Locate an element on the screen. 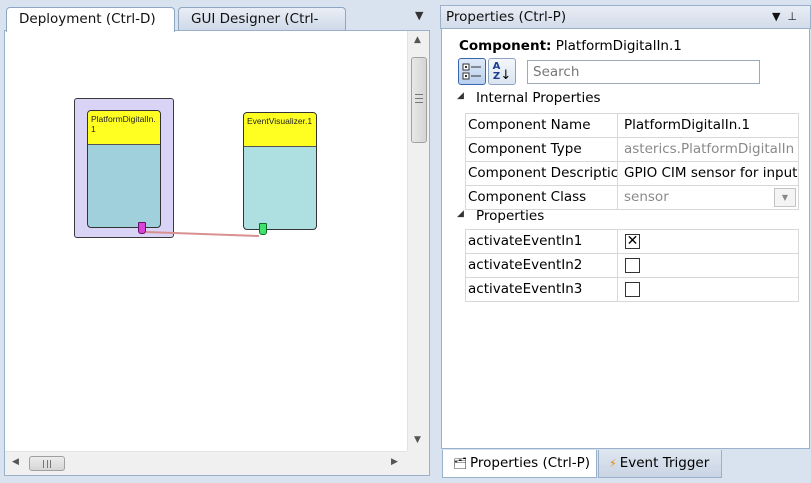  section-internal-properties: ◢ Internal Properties is located at coordinates (529, 98).